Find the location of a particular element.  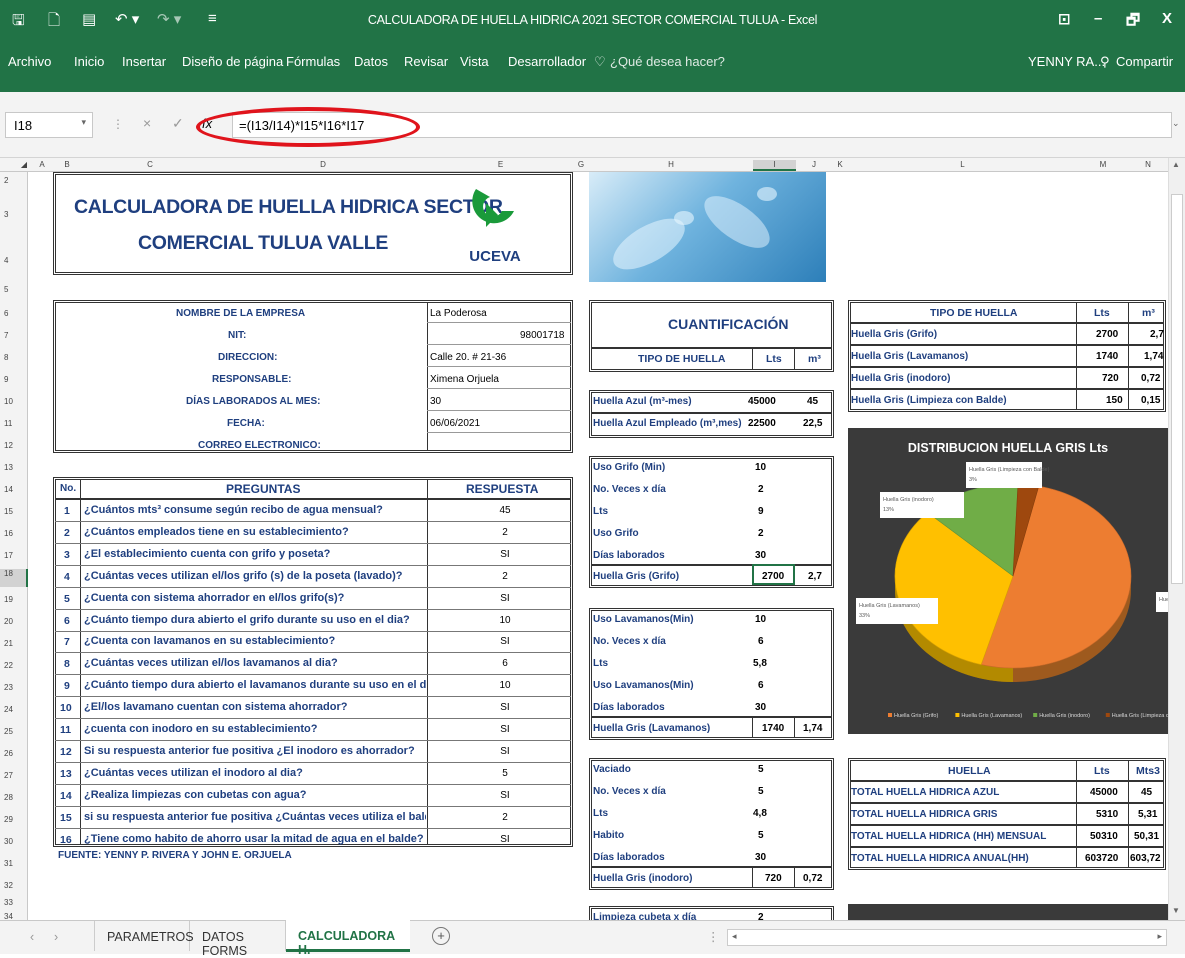

row-header: 32 is located at coordinates (14, 885).